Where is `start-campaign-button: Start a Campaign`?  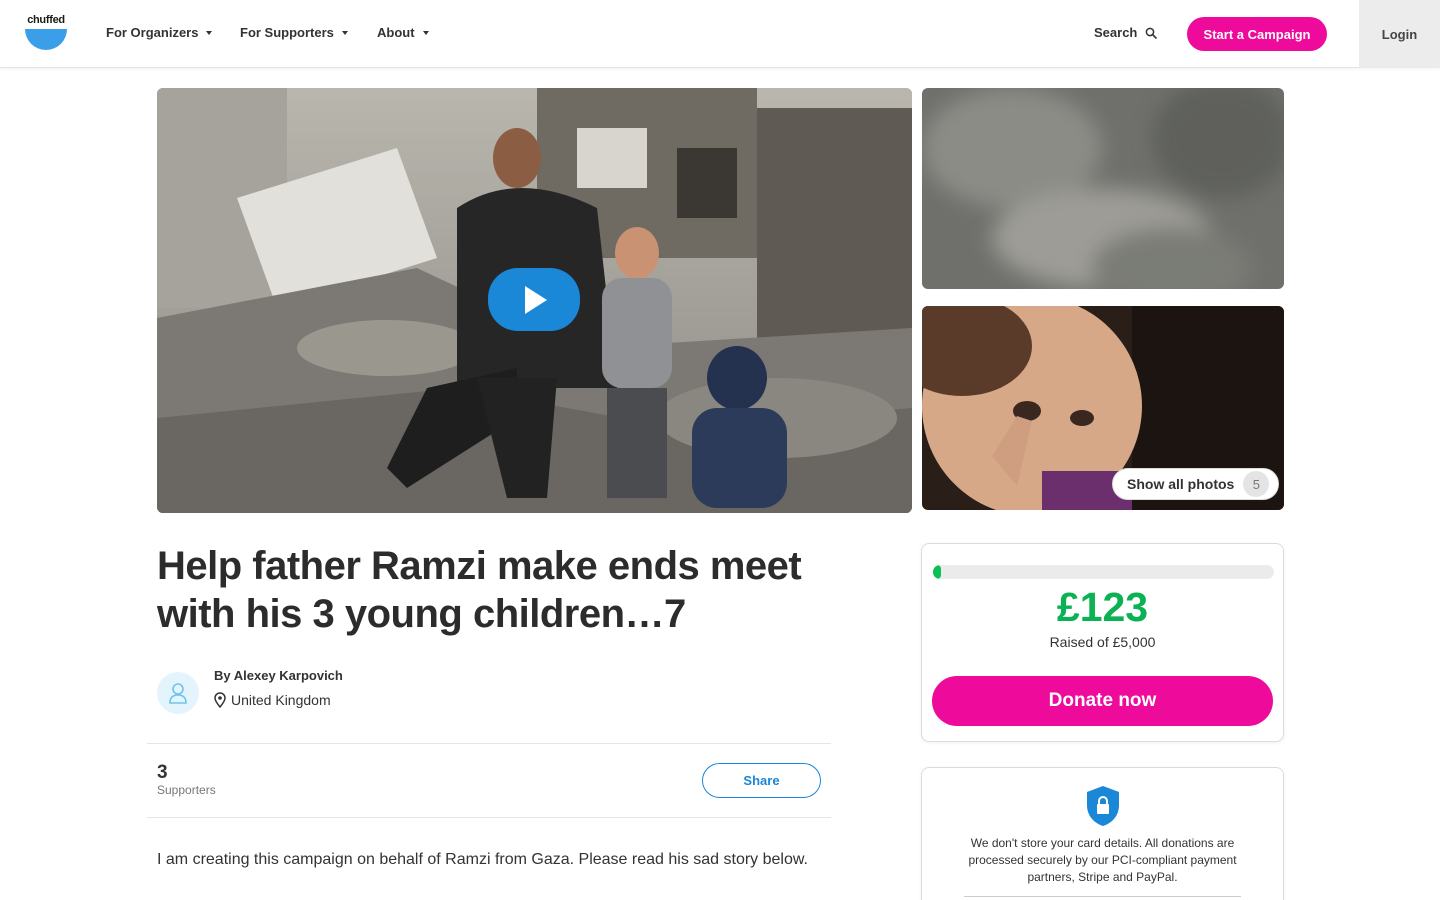
start-campaign-button: Start a Campaign is located at coordinates (1257, 34).